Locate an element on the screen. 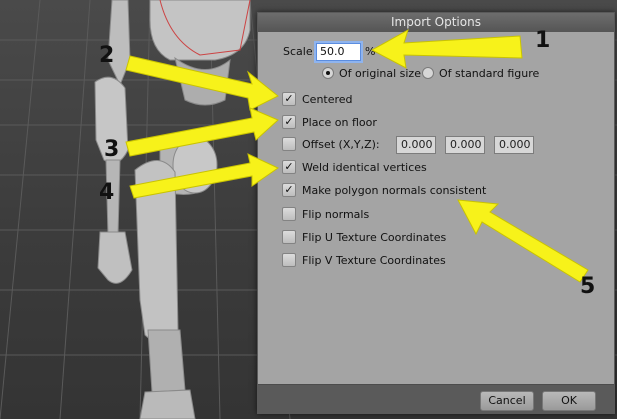  annotation-number-4: 4 is located at coordinates (107, 192).